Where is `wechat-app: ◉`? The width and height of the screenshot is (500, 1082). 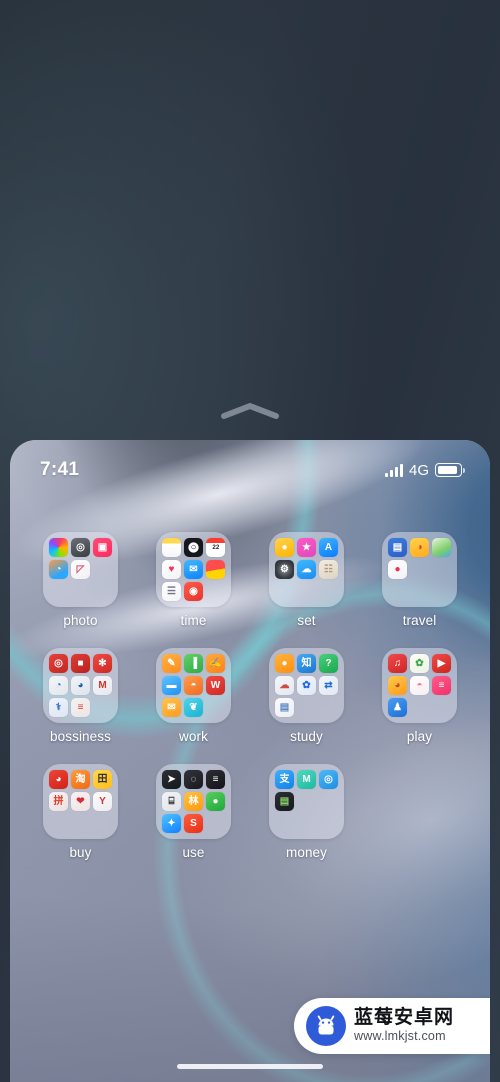
wechat-app: ◉ is located at coordinates (193, 591).